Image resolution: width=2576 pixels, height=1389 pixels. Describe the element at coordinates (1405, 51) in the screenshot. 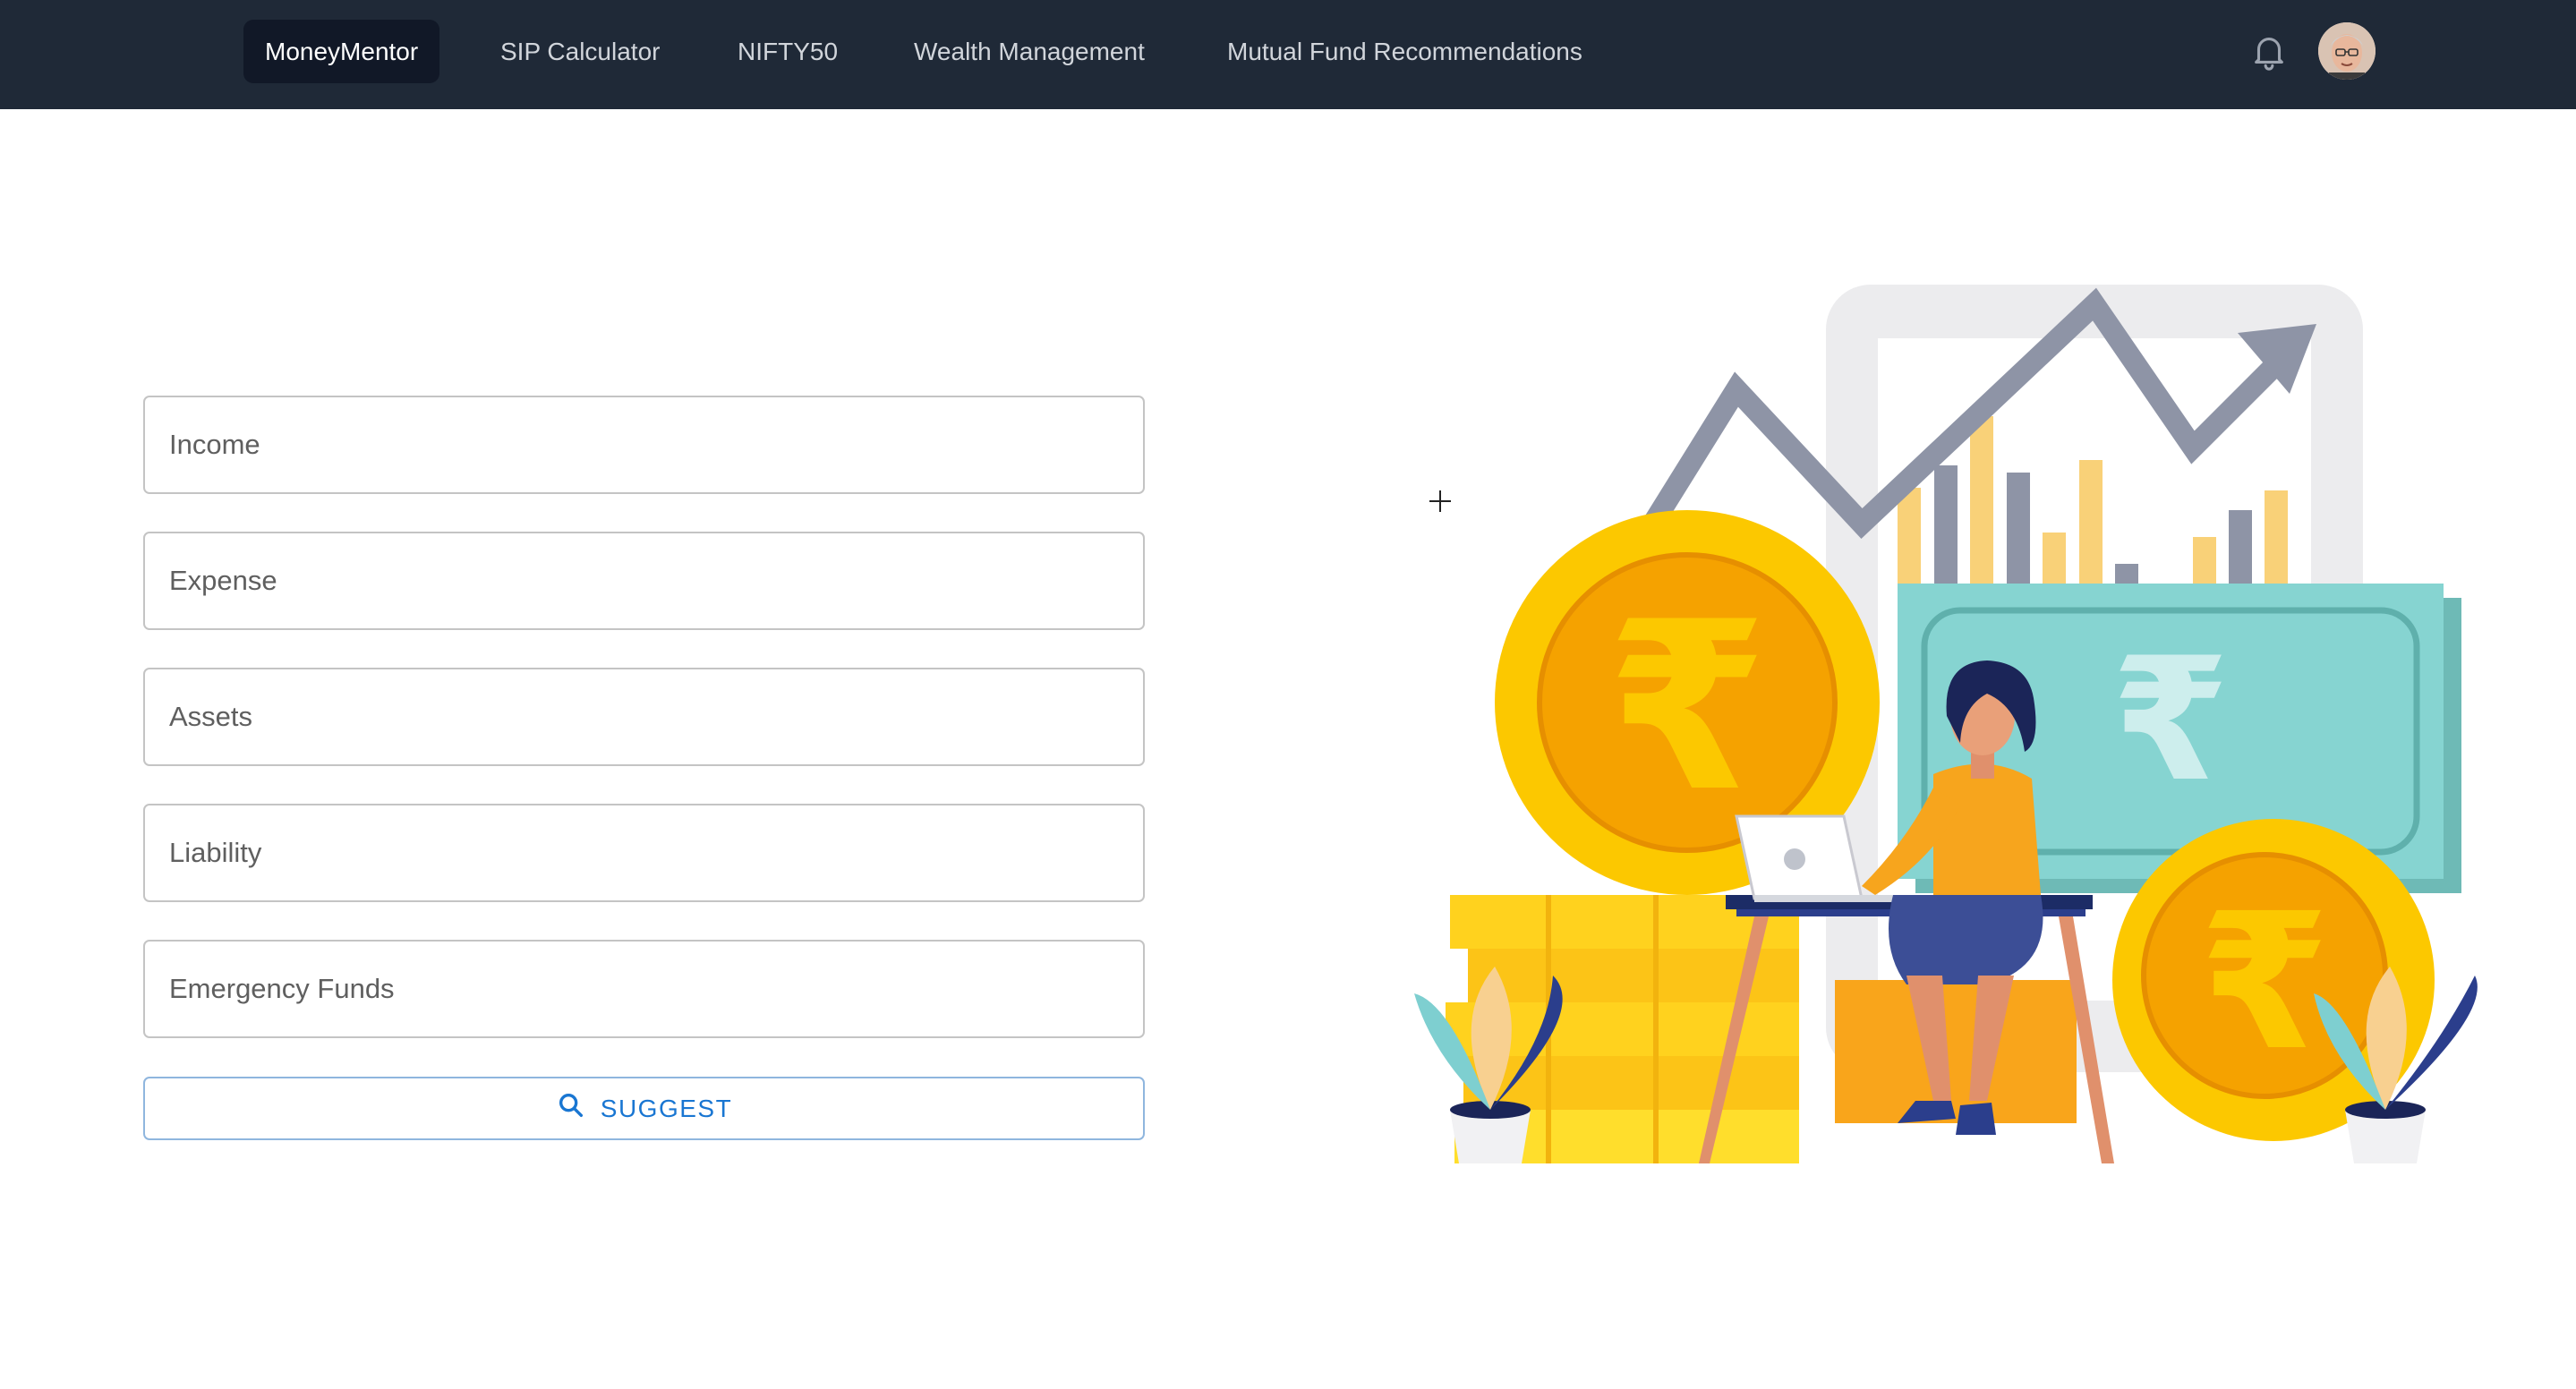

I see `nav-item-mutual-fund-recommendations: Mutual Fund Recommendations` at that location.